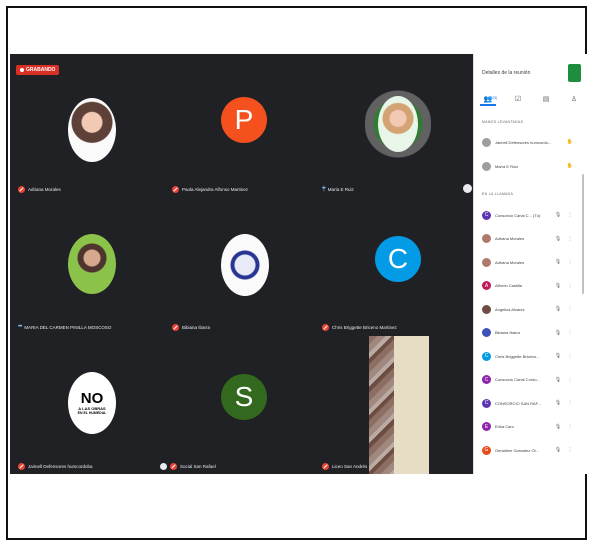 The width and height of the screenshot is (595, 546). I want to click on panel-title: Detalles de la reunión, so click(506, 73).